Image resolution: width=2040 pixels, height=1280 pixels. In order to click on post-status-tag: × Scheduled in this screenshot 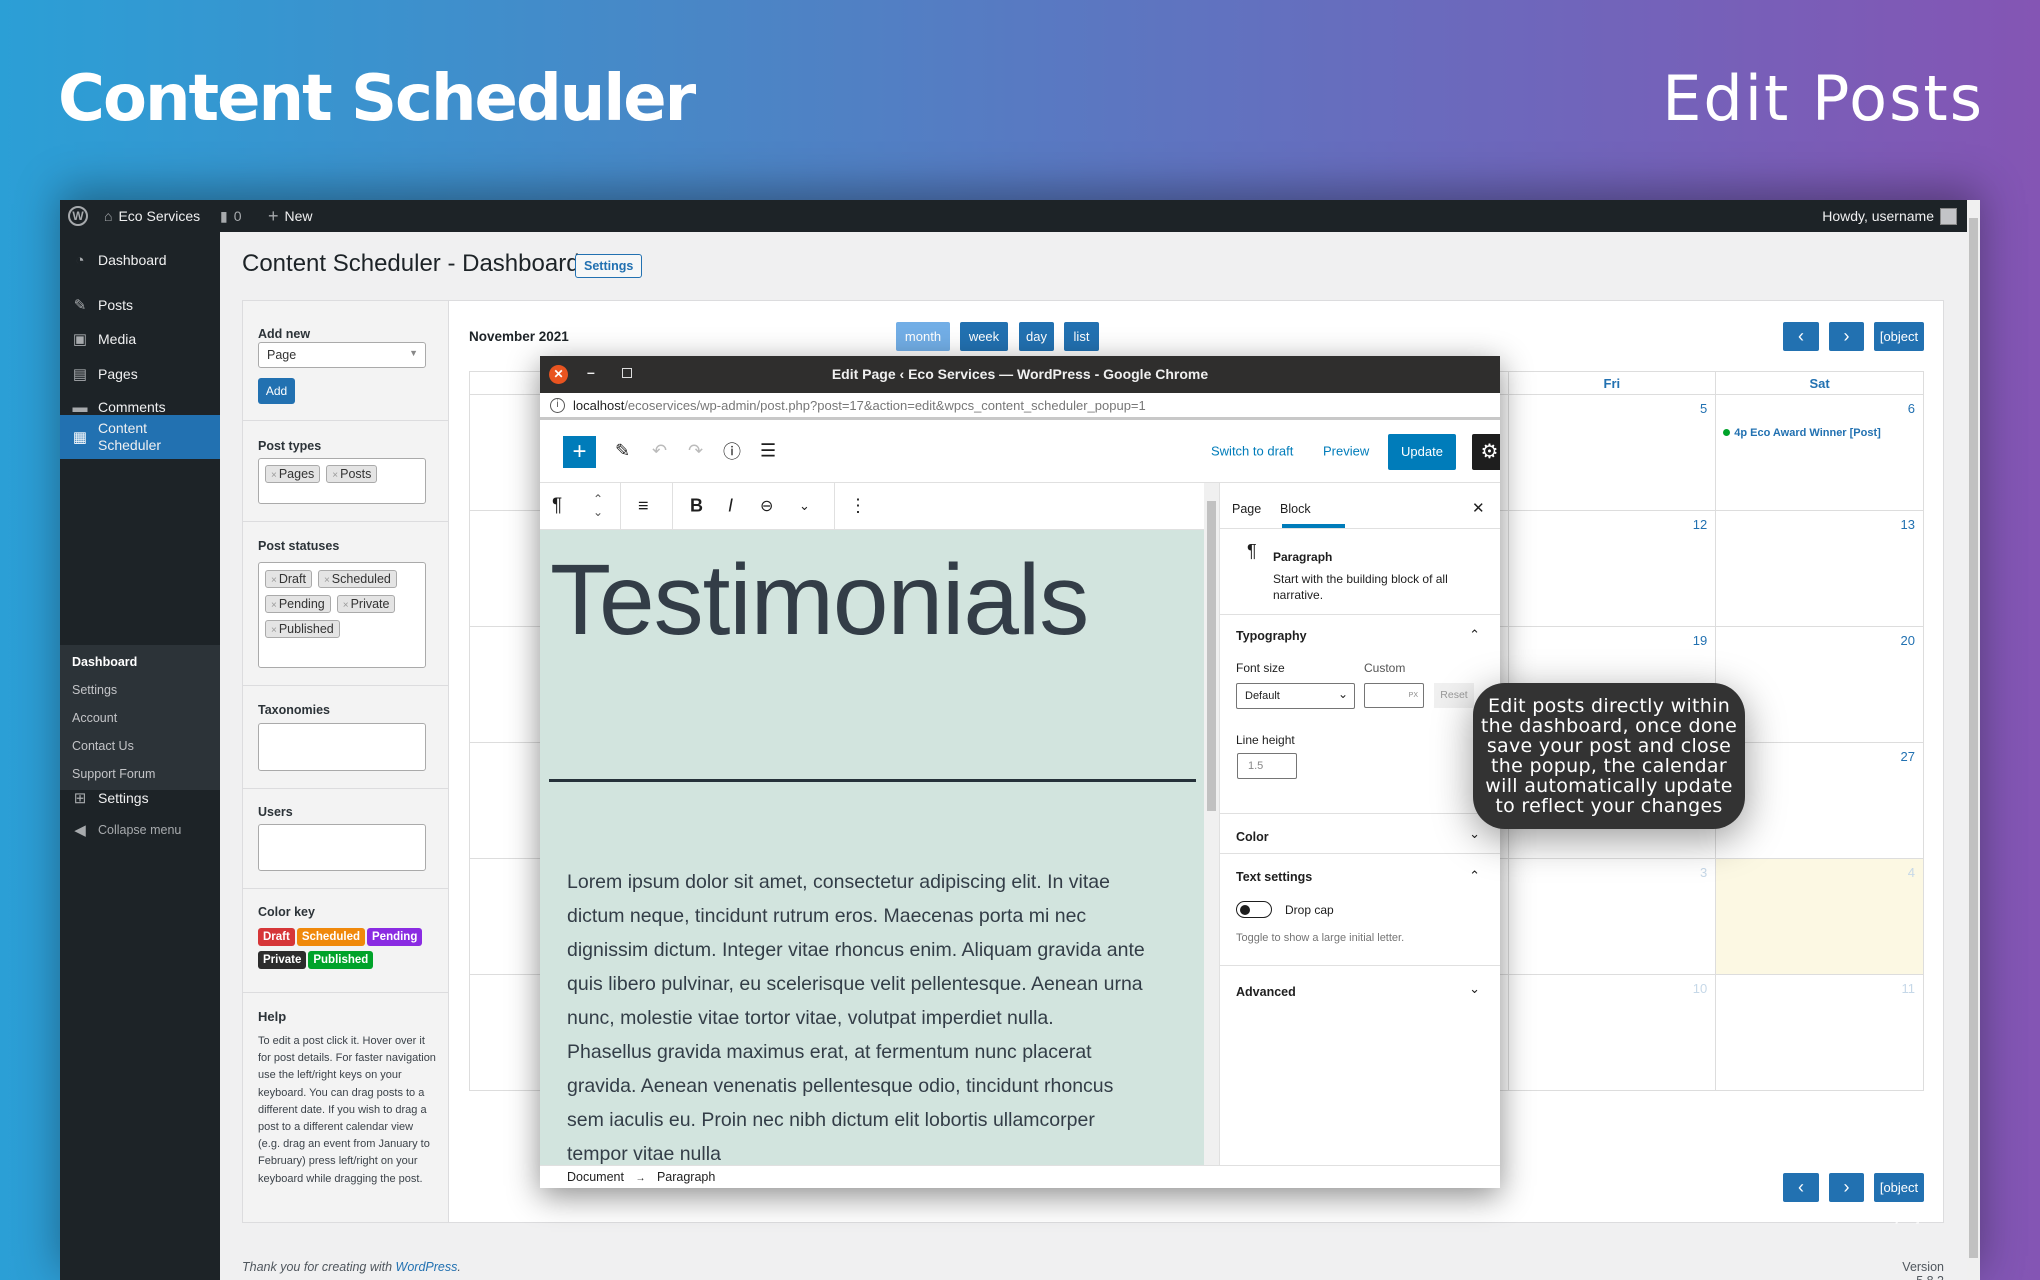, I will do `click(357, 579)`.